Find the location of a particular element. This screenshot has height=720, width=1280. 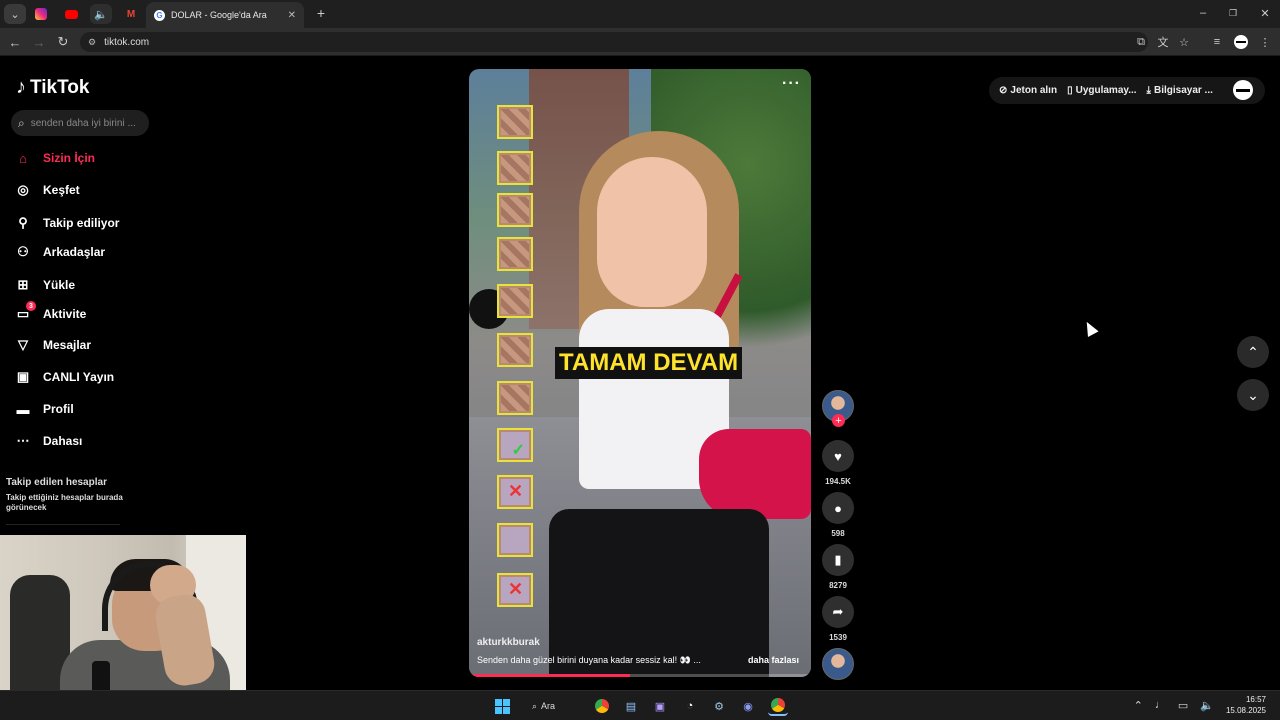

sidebar-item-for-you: ⌂ Sizin İçin is located at coordinates (55, 158).